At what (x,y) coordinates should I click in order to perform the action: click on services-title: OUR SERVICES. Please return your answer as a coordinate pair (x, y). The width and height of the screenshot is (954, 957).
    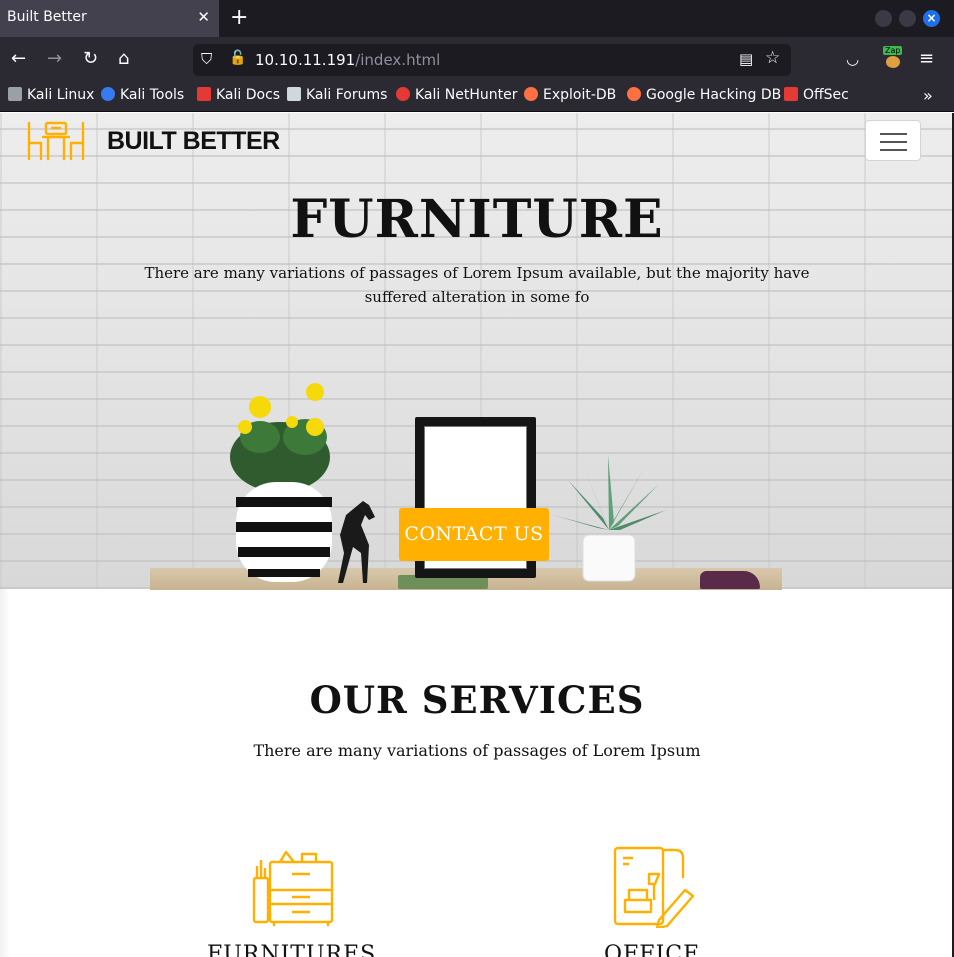
    Looking at the image, I should click on (477, 700).